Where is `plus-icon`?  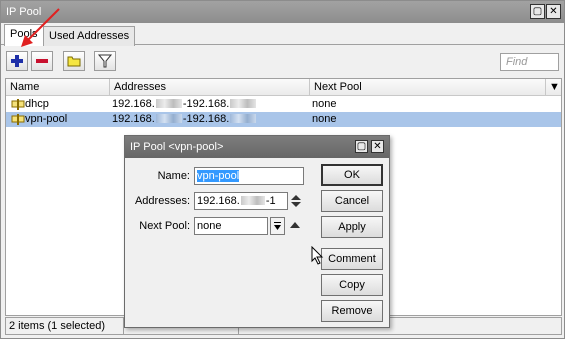
plus-icon is located at coordinates (17, 61).